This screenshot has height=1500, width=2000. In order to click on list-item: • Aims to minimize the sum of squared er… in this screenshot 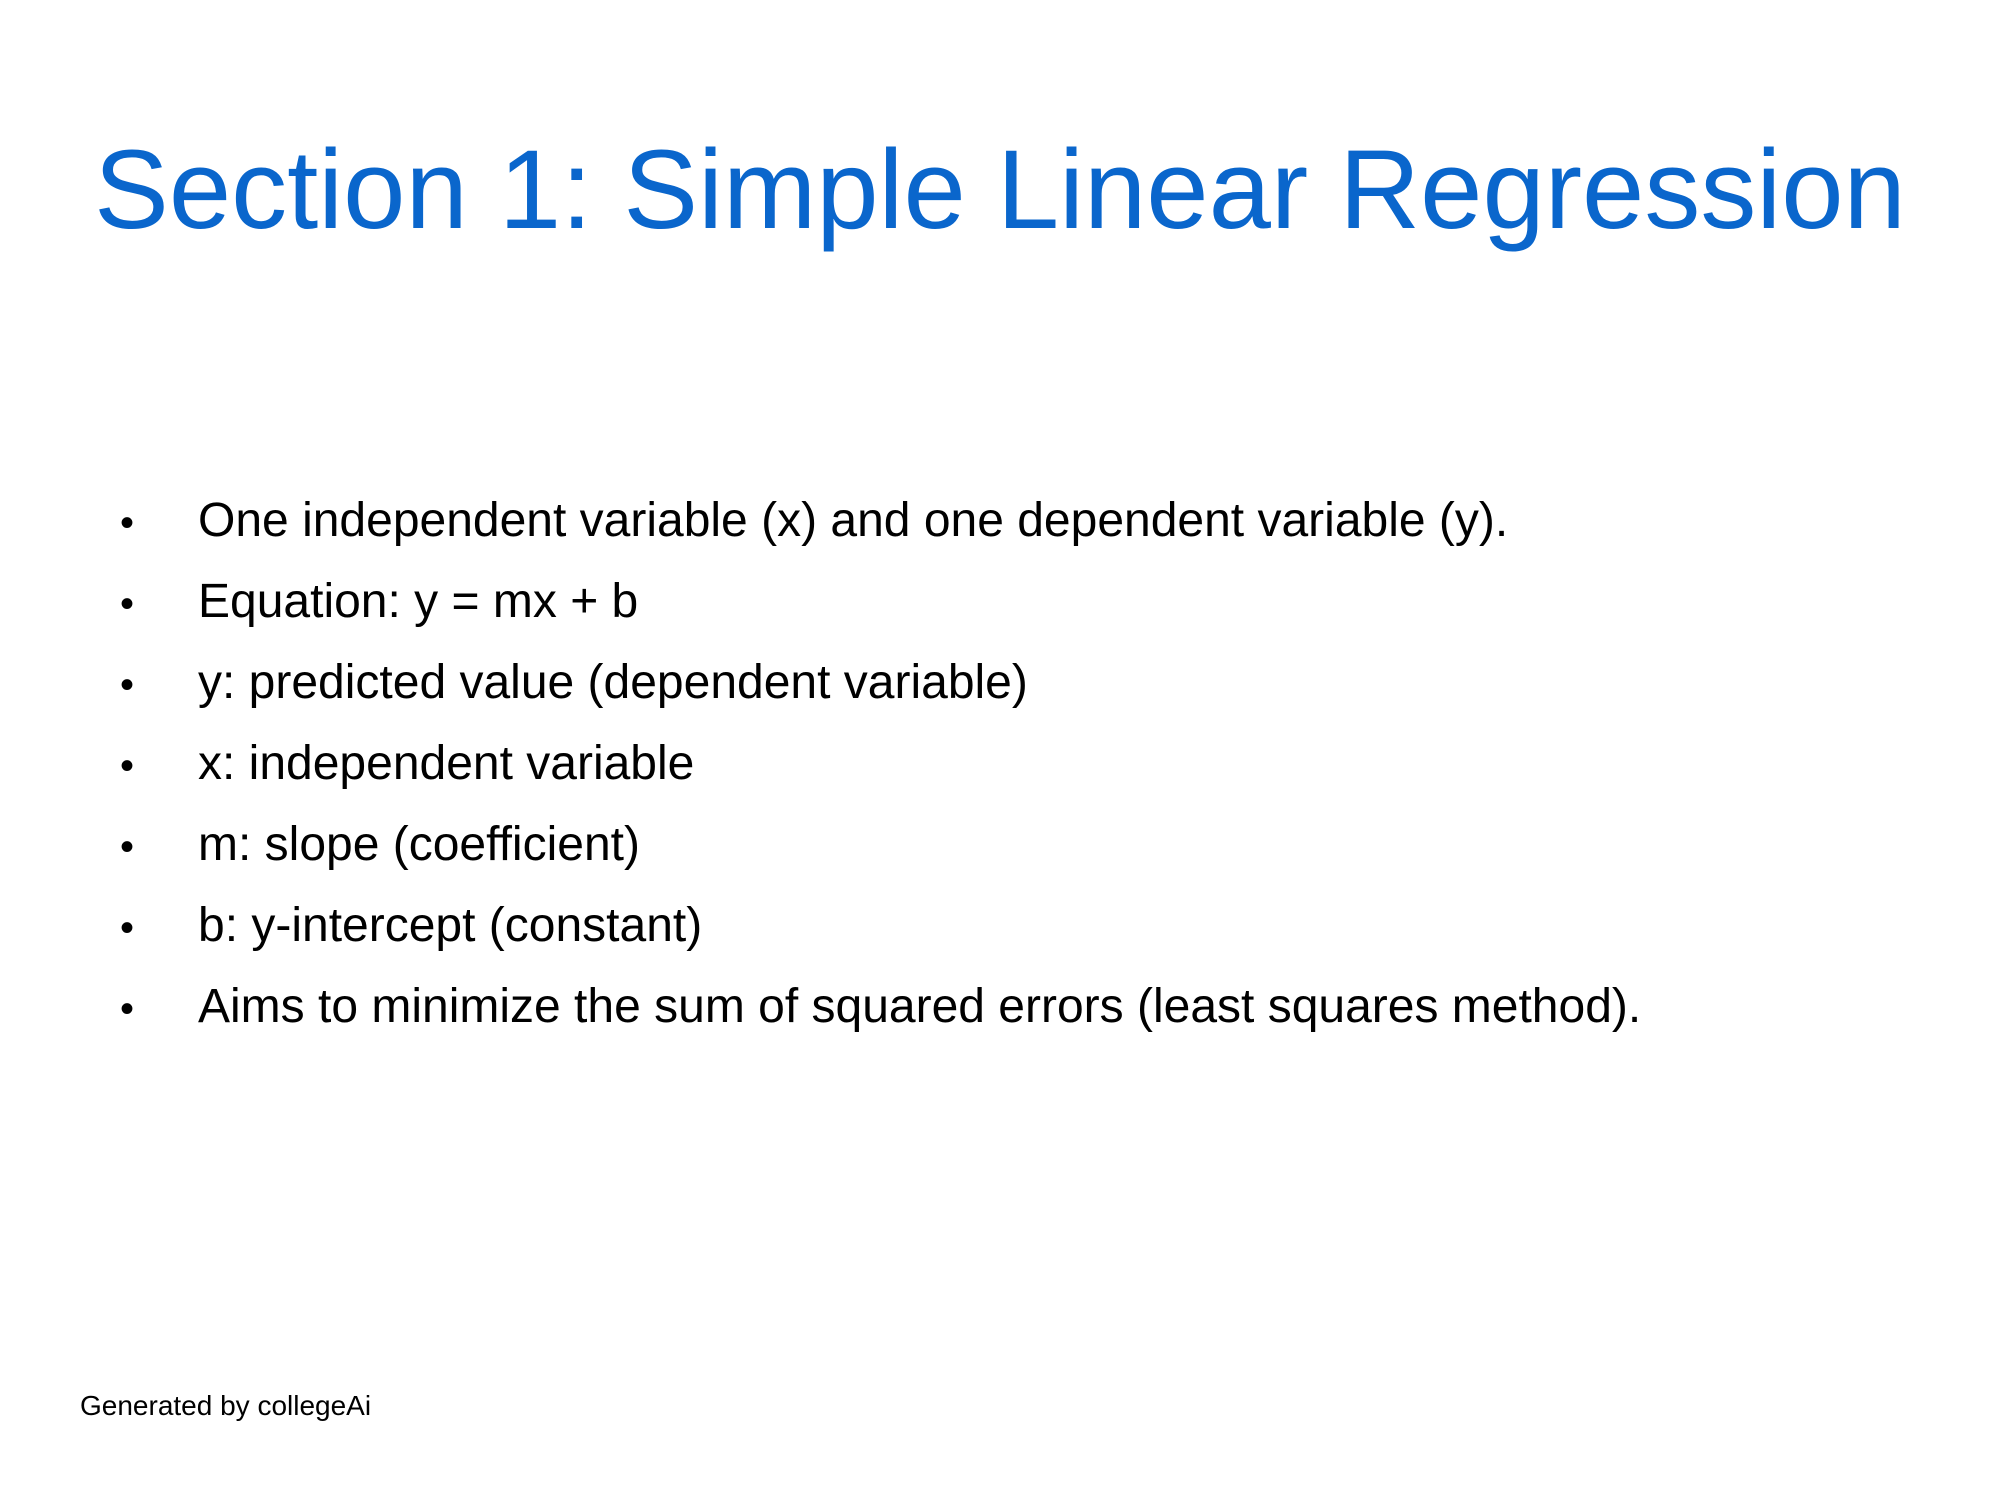, I will do `click(1020, 1006)`.